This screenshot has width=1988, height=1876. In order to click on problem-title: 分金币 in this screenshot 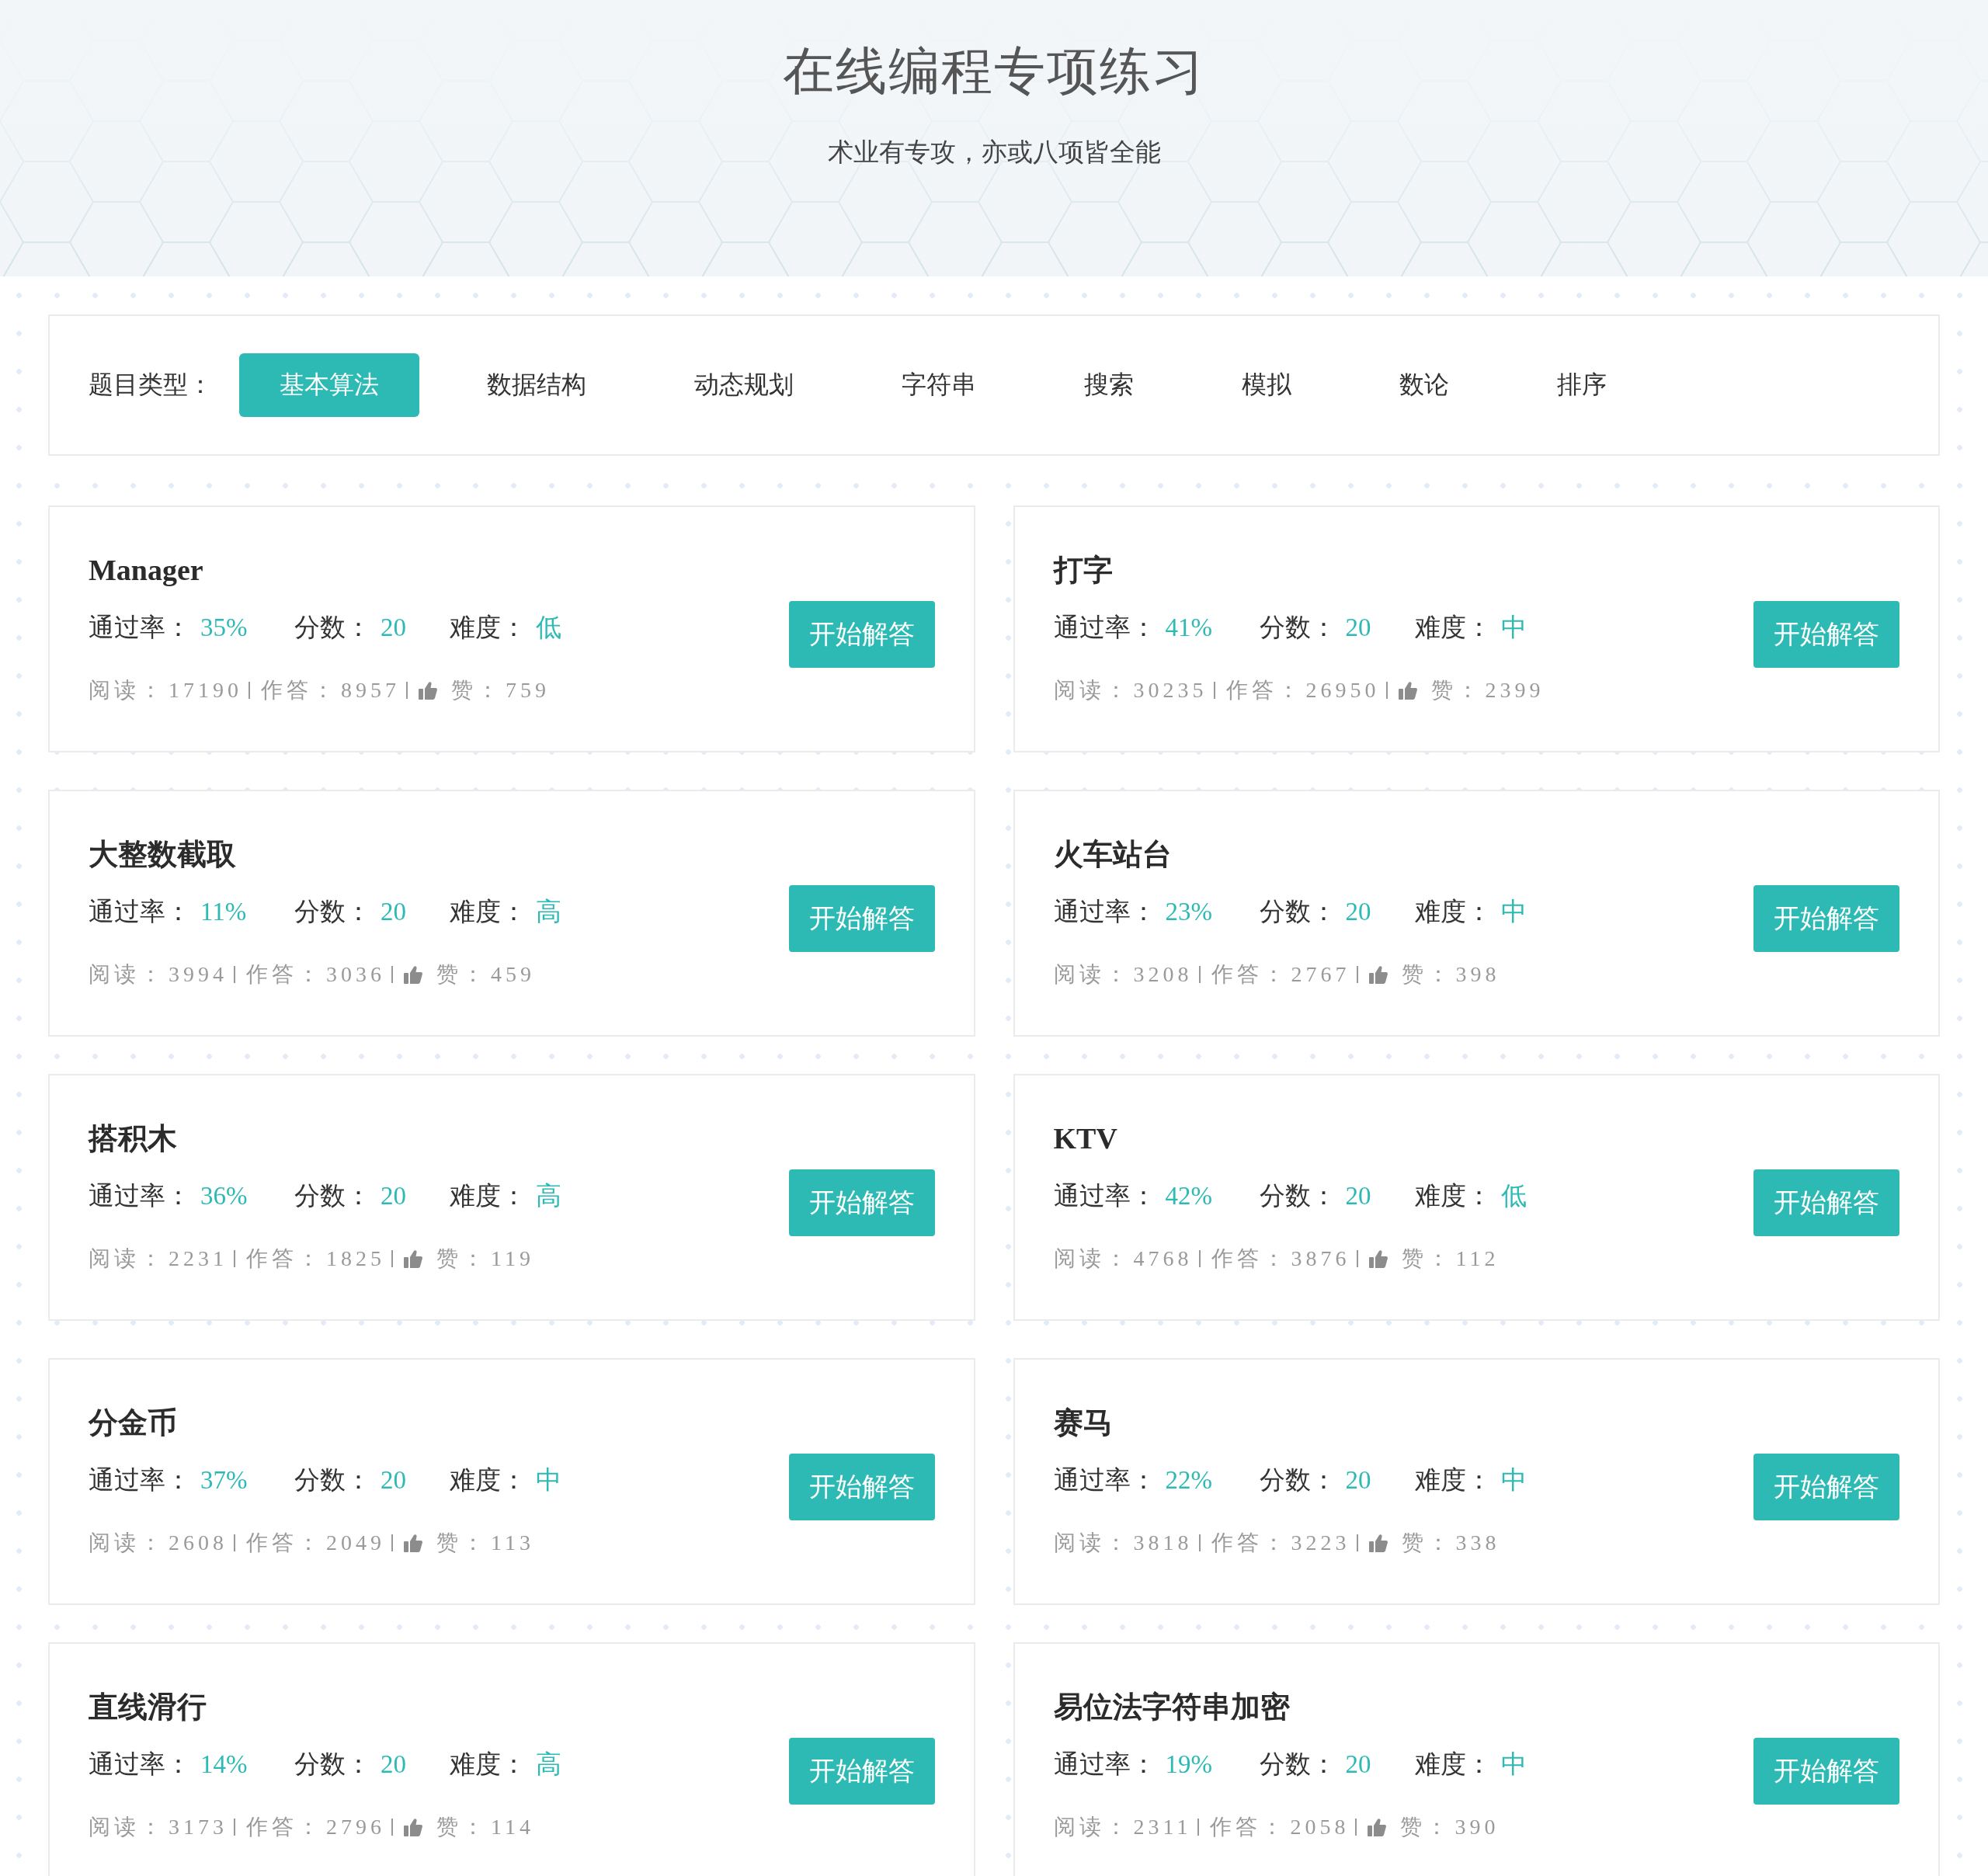, I will do `click(134, 1423)`.